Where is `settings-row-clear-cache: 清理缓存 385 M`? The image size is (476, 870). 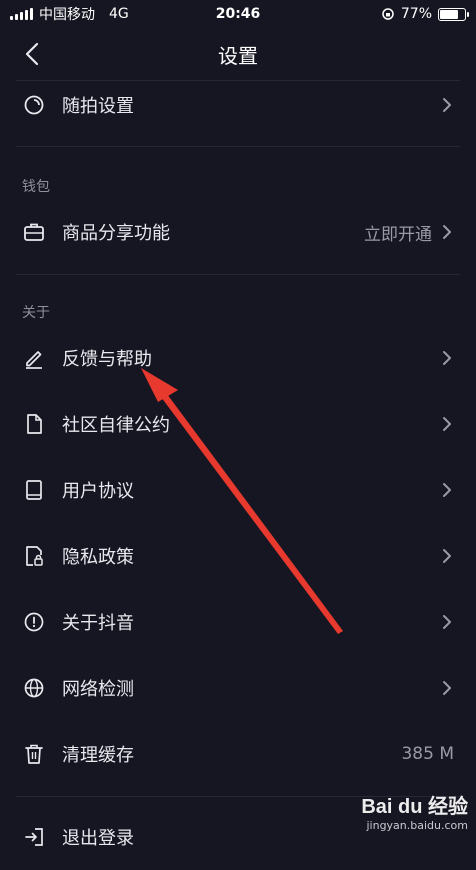
settings-row-clear-cache: 清理缓存 385 M is located at coordinates (238, 754).